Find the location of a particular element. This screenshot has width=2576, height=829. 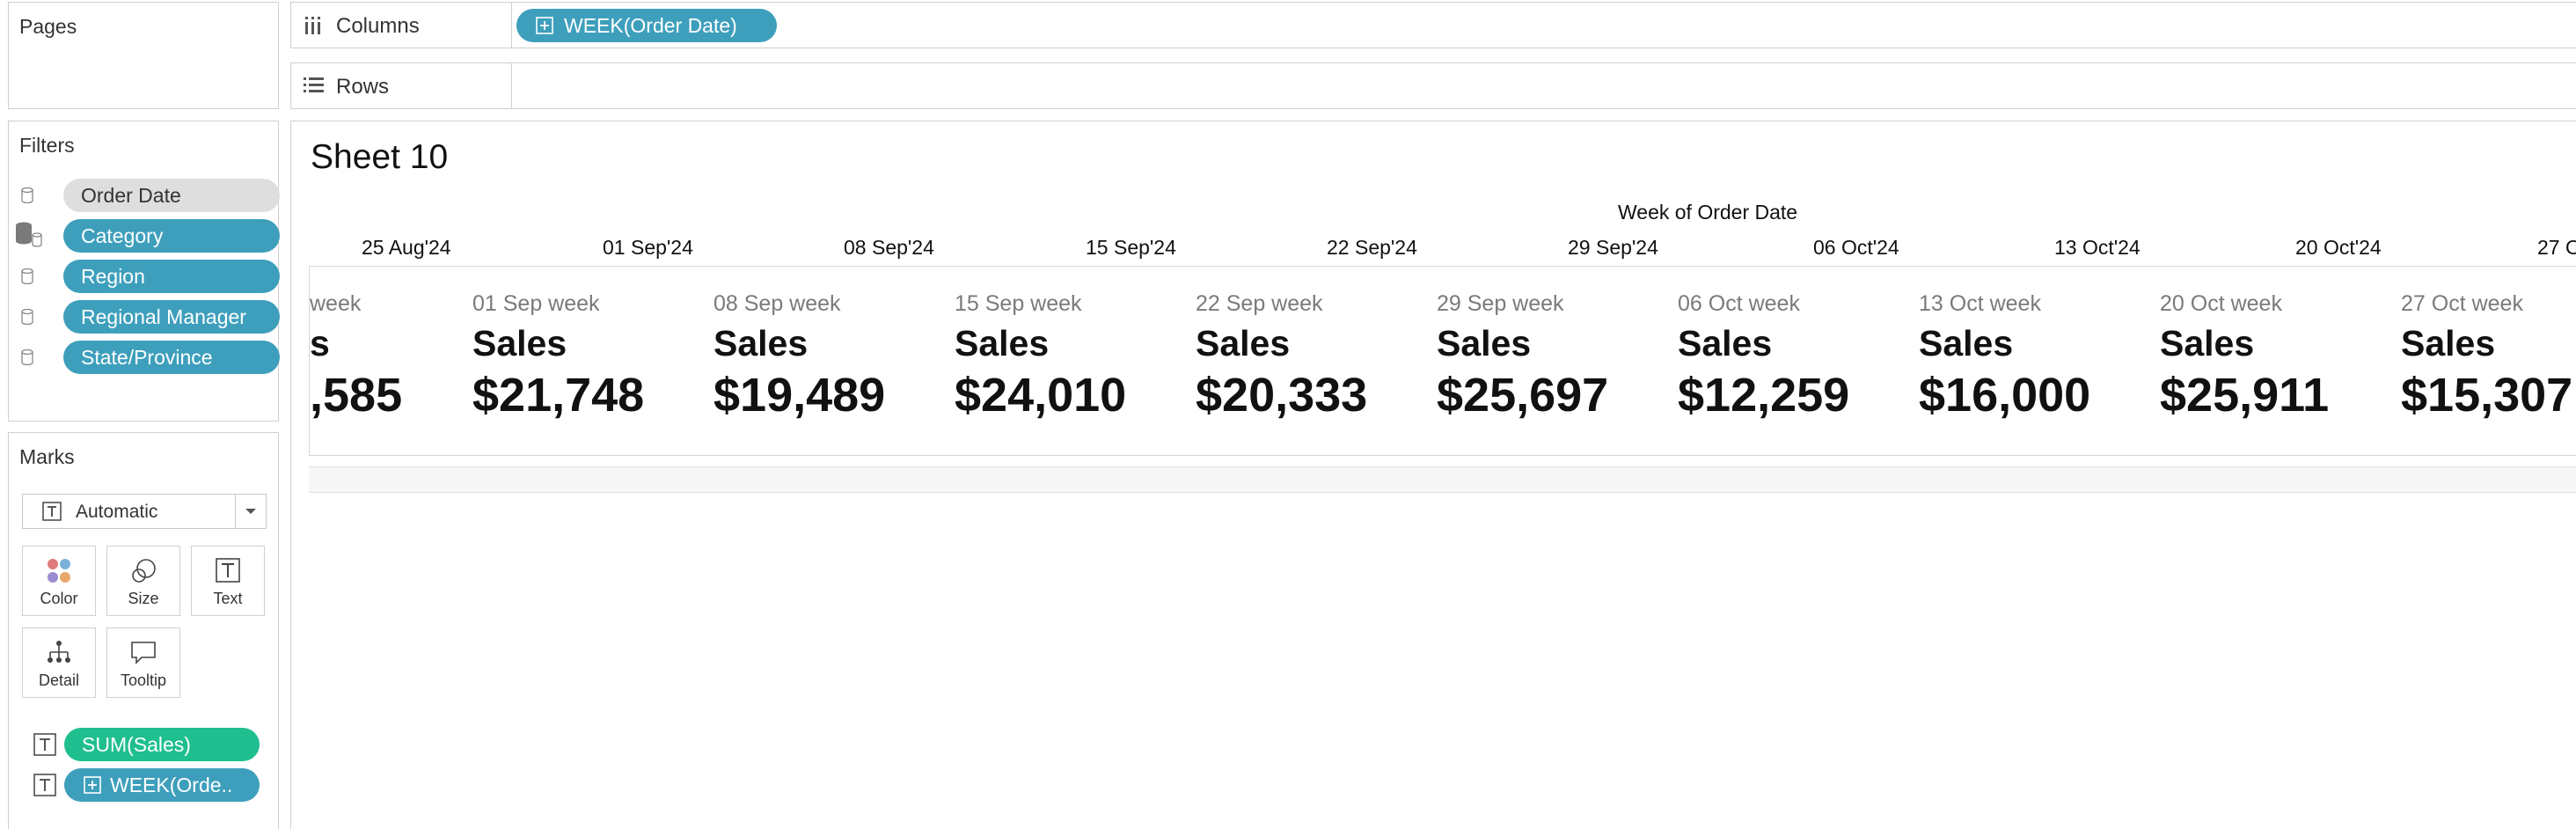

tooltip-button: Tooltip is located at coordinates (143, 662).